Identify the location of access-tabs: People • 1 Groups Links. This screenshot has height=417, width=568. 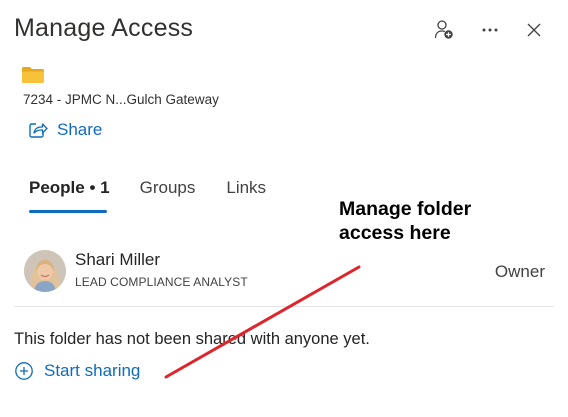
(147, 188).